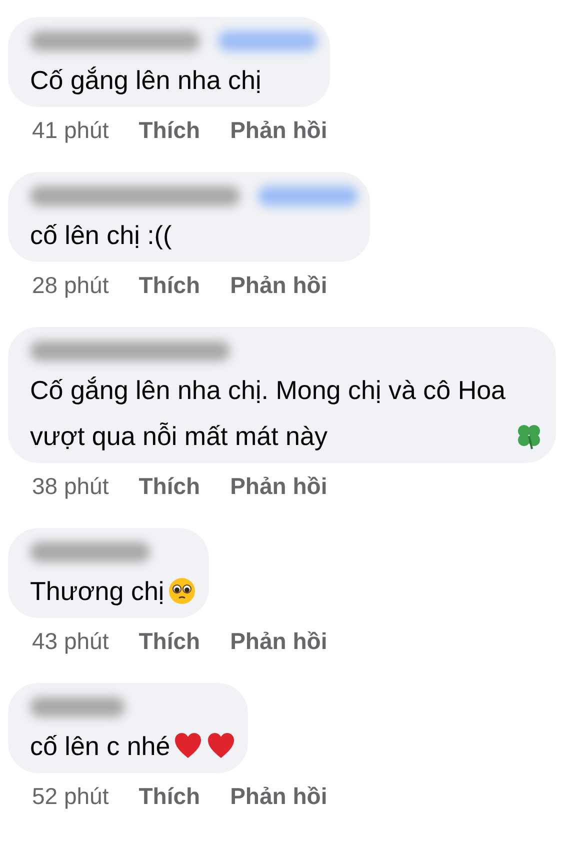 The image size is (580, 857). Describe the element at coordinates (70, 641) in the screenshot. I see `comment-time: 43 phút` at that location.